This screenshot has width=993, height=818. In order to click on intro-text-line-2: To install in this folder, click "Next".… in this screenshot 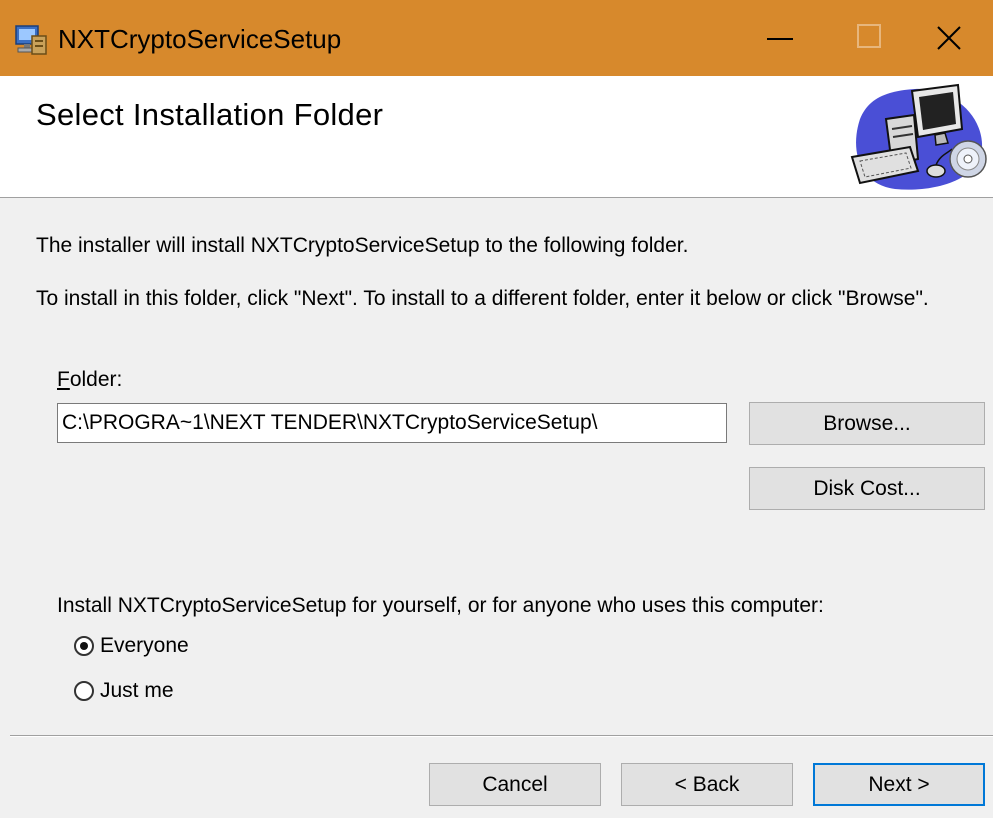, I will do `click(482, 298)`.